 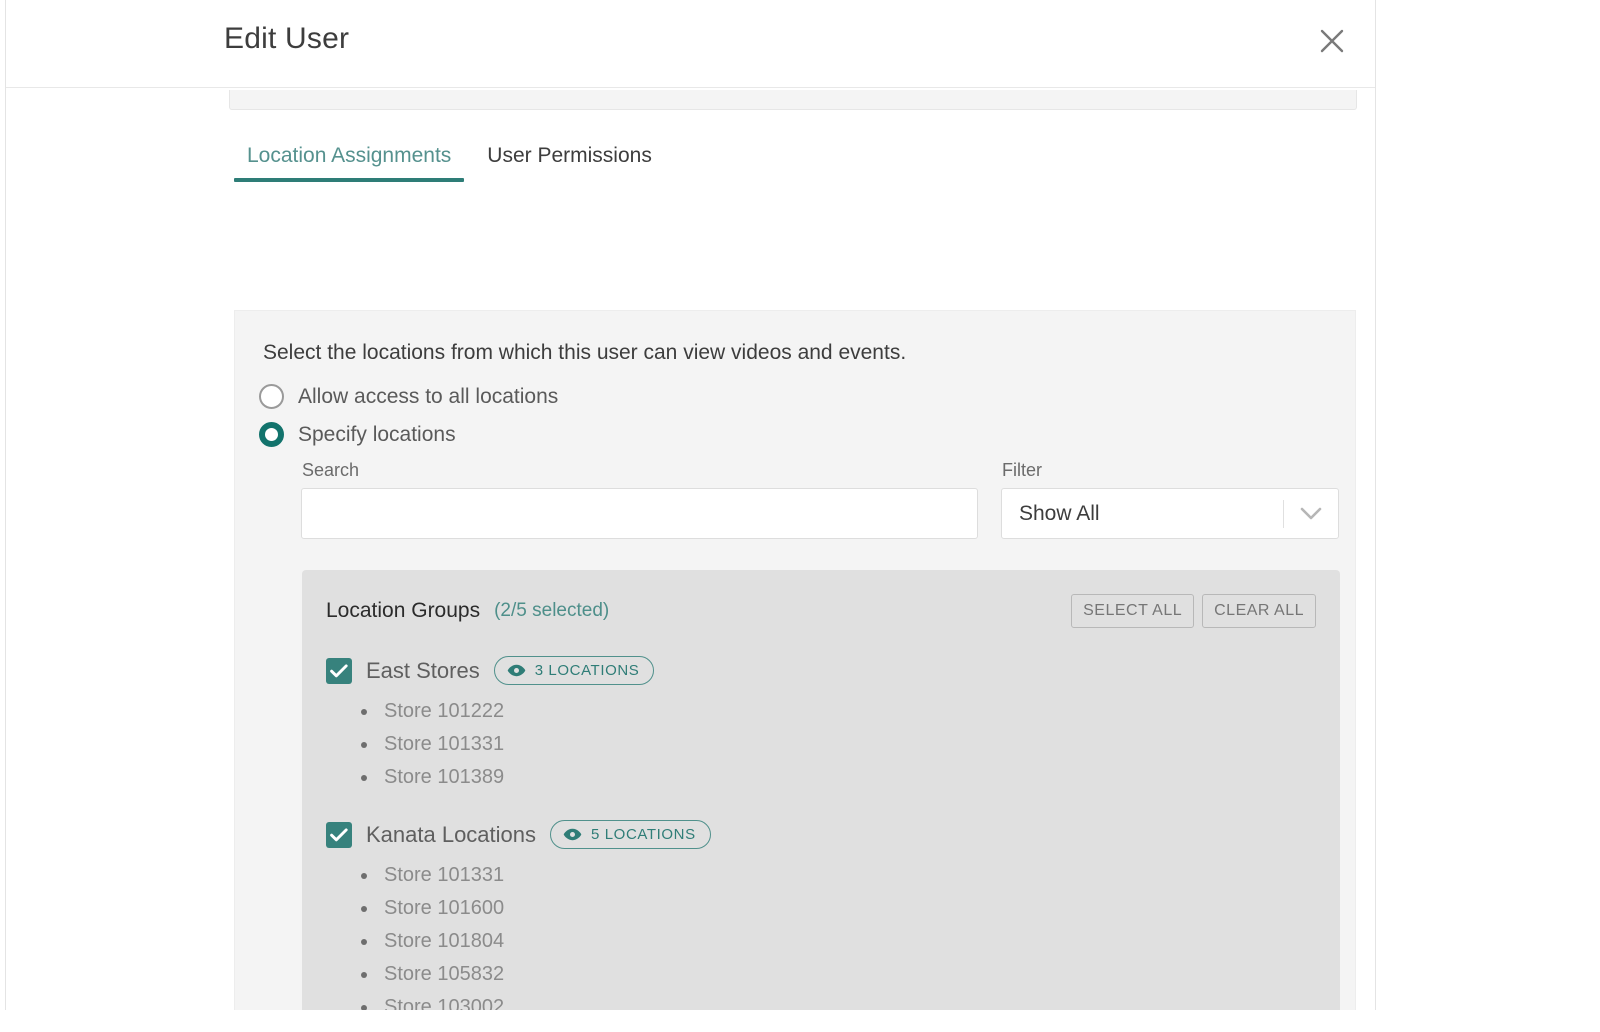 What do you see at coordinates (331, 470) in the screenshot?
I see `search-label: Search` at bounding box center [331, 470].